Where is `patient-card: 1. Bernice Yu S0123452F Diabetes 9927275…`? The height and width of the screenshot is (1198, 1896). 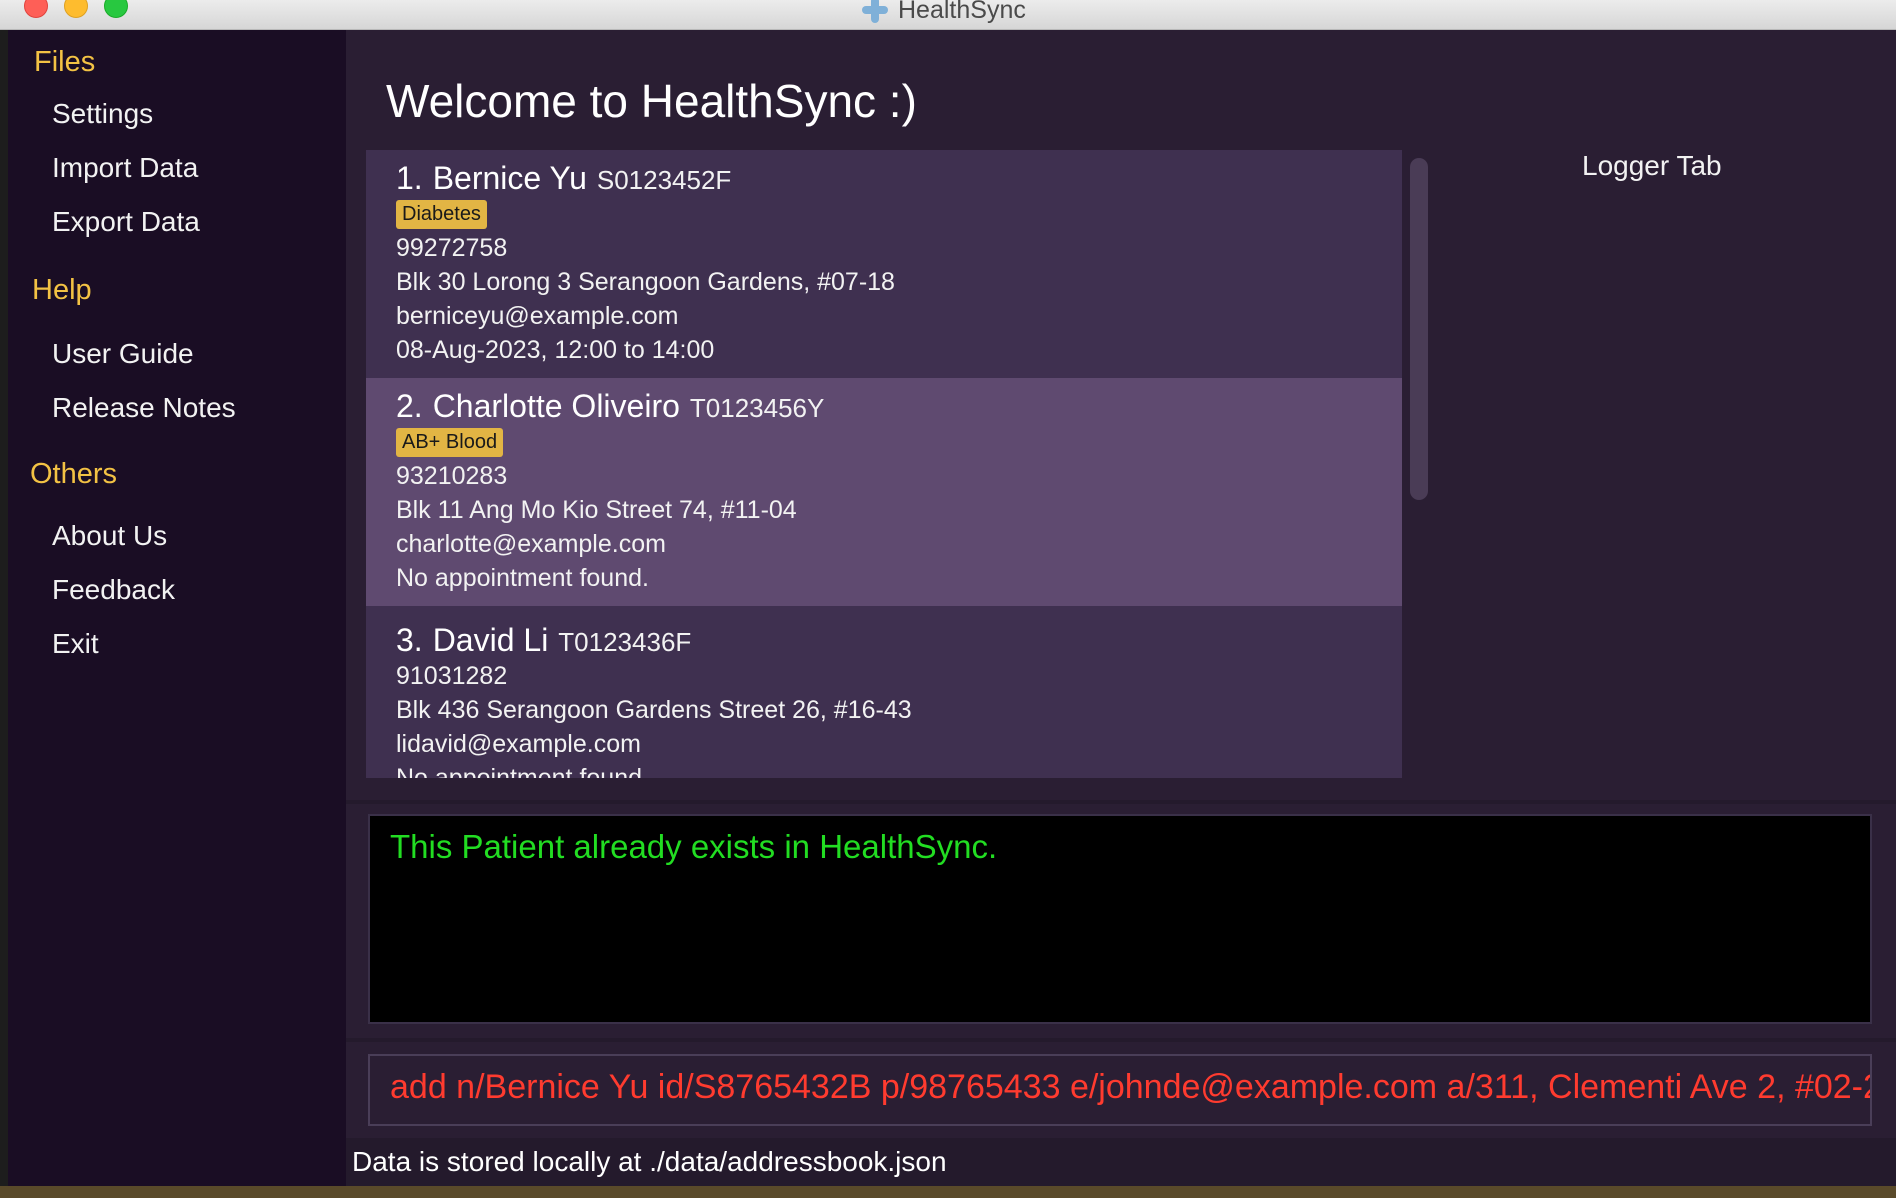 patient-card: 1. Bernice Yu S0123452F Diabetes 9927275… is located at coordinates (884, 264).